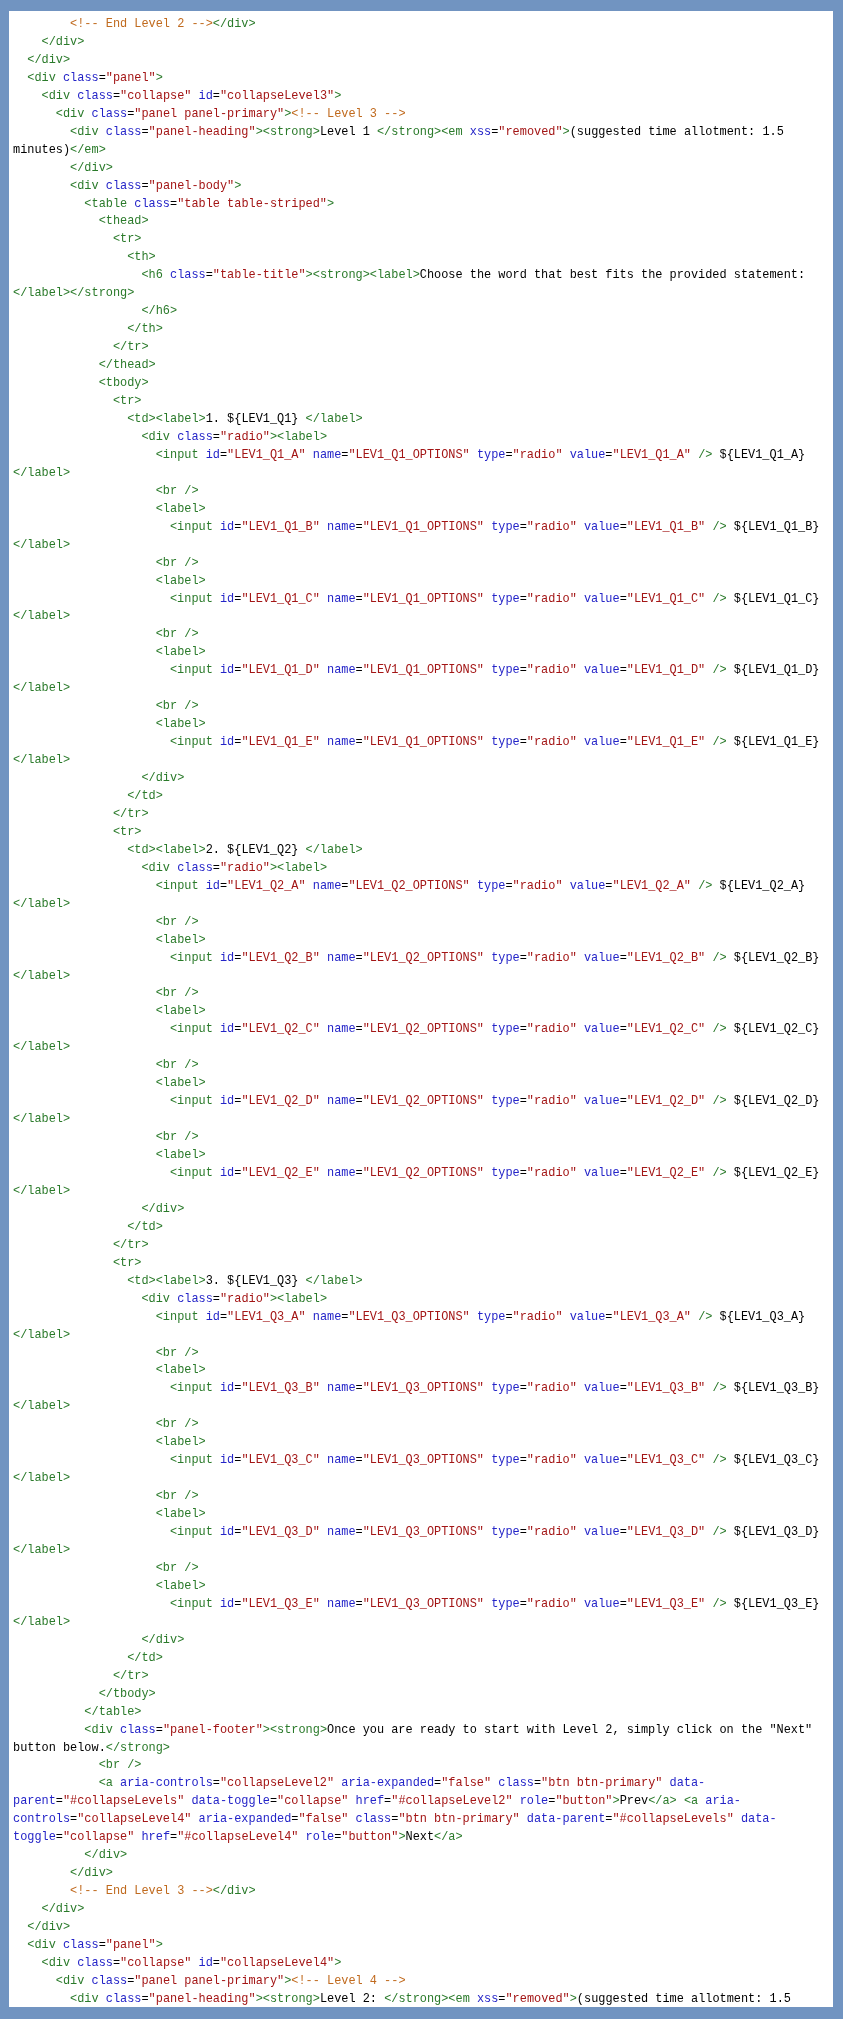 This screenshot has width=843, height=2019. What do you see at coordinates (230, 114) in the screenshot?
I see `code-line: <div class="panel panel-primary"><!-- Level 3 -->` at bounding box center [230, 114].